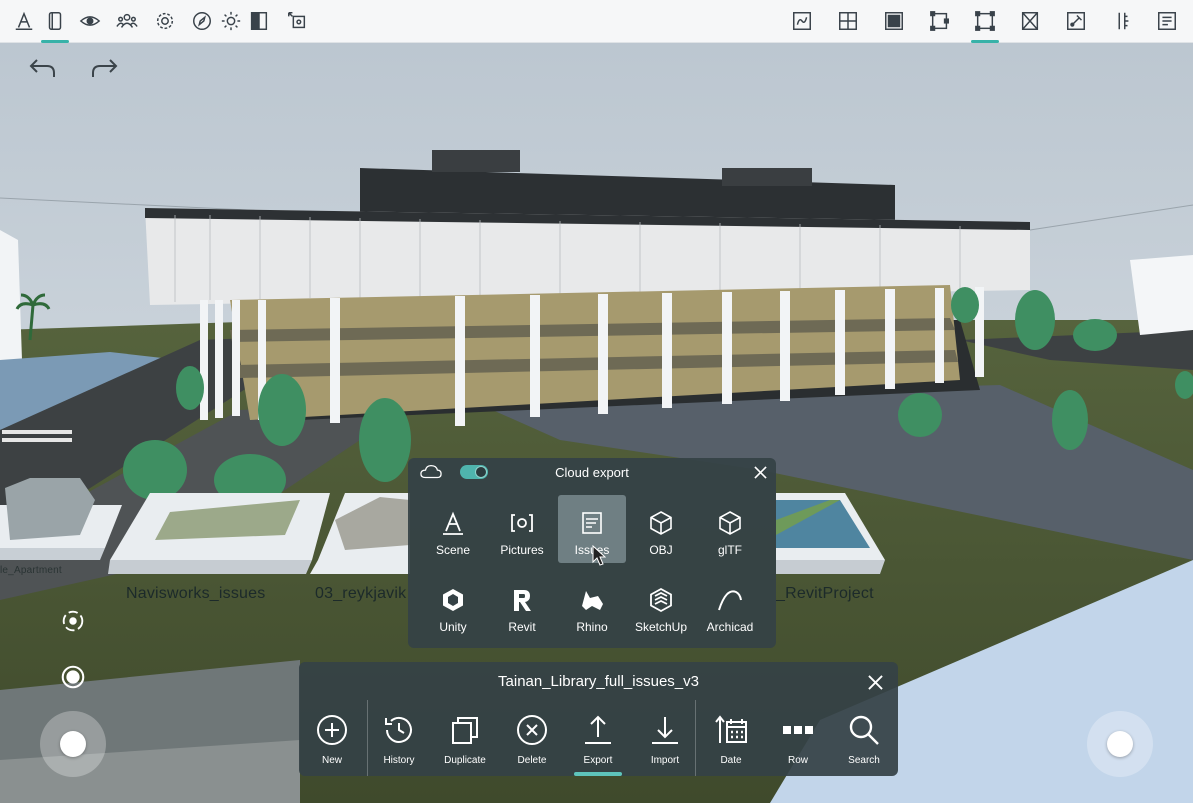 The height and width of the screenshot is (803, 1193). I want to click on pin-icon, so click(1076, 21).